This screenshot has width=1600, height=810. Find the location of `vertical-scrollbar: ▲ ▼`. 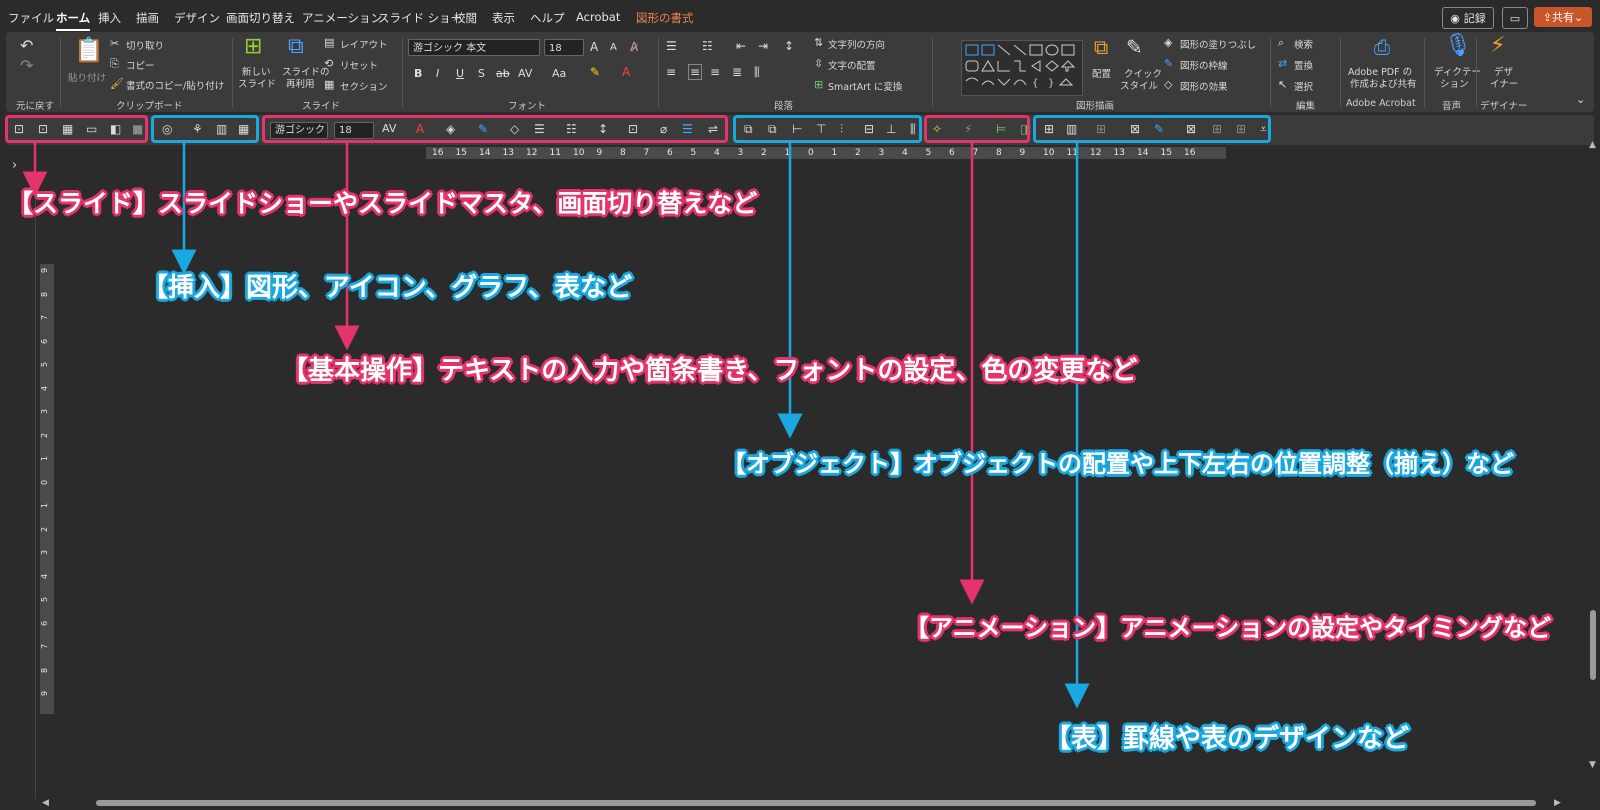

vertical-scrollbar: ▲ ▼ is located at coordinates (1593, 469).